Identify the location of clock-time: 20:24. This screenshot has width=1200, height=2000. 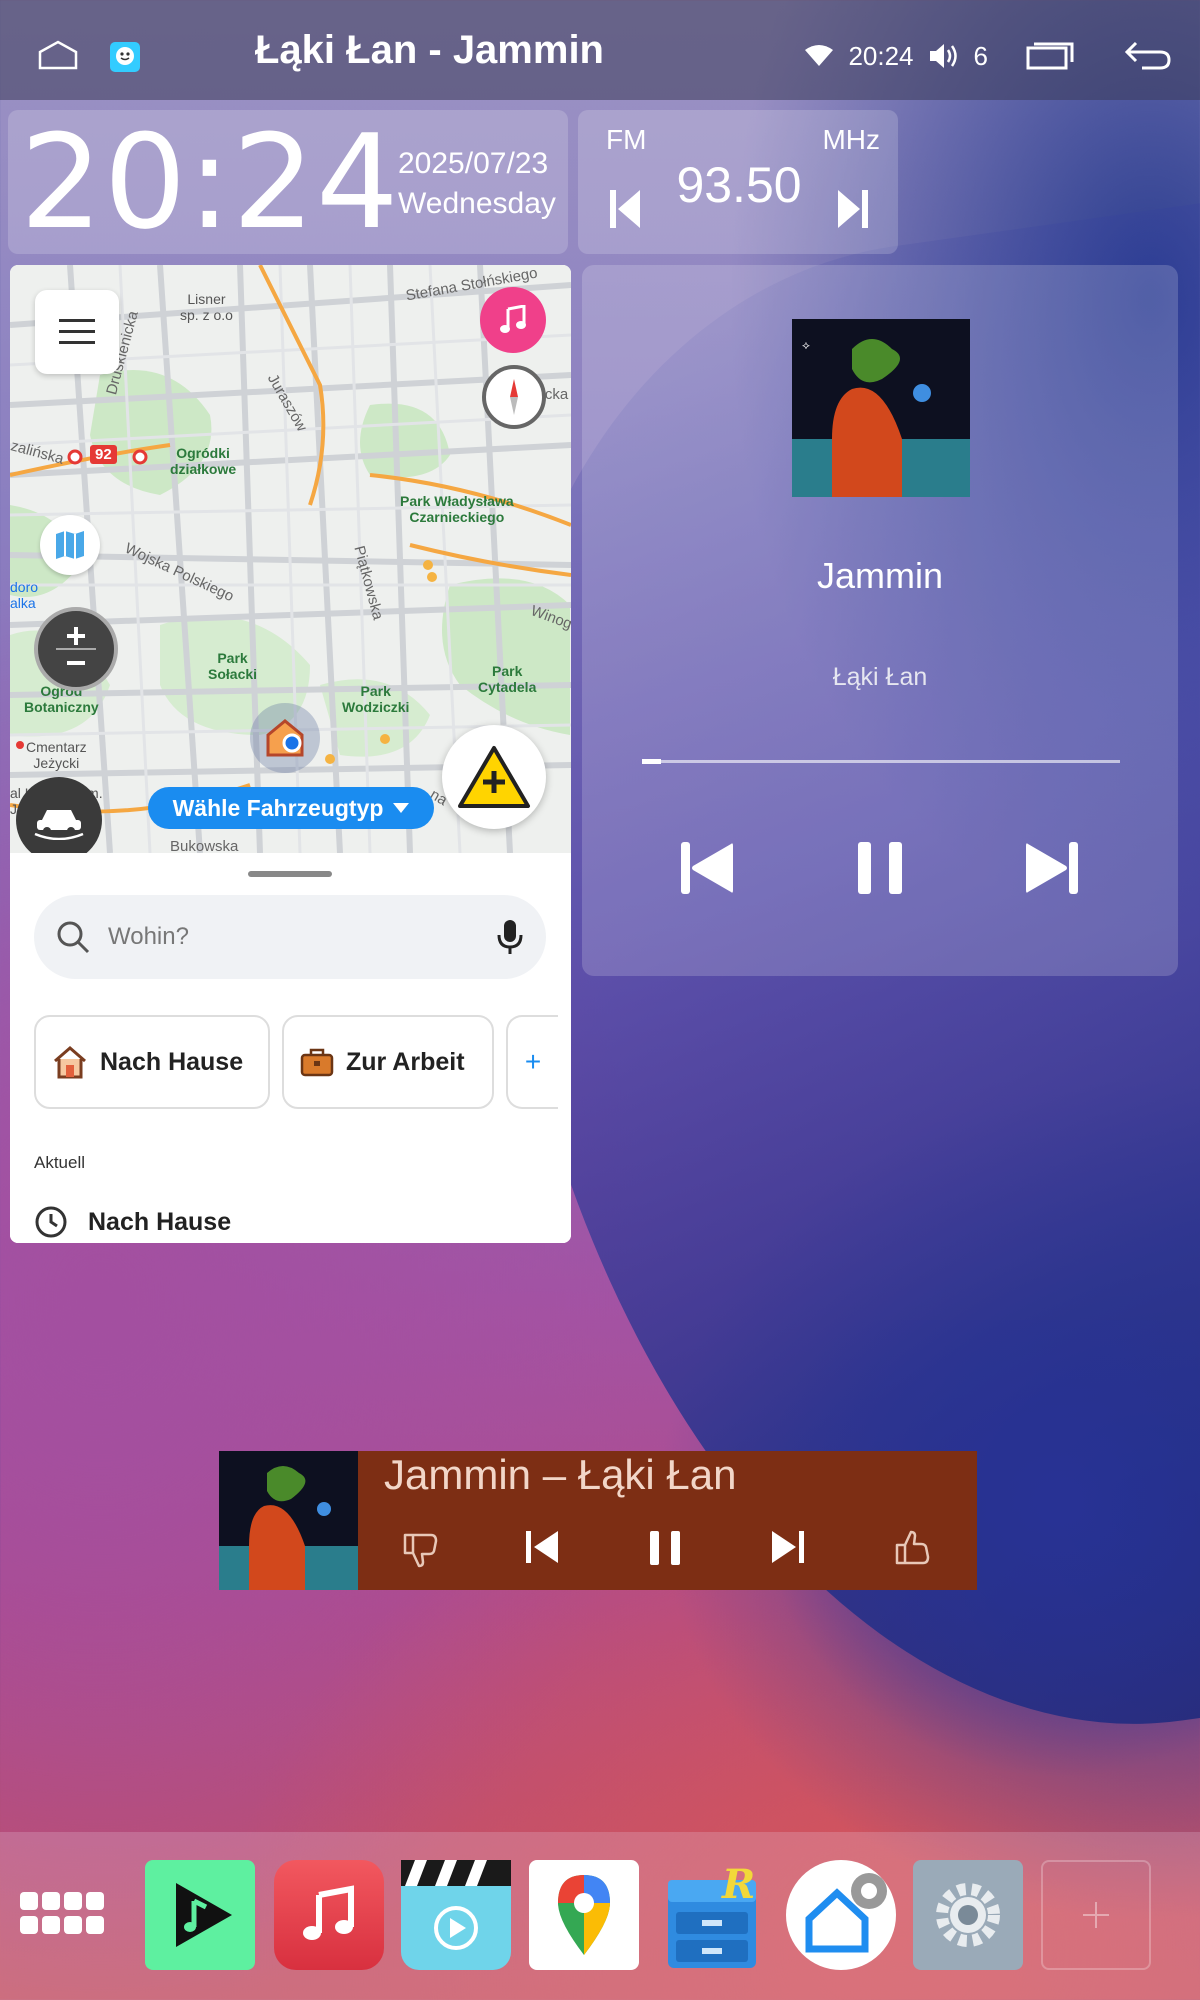
(210, 182).